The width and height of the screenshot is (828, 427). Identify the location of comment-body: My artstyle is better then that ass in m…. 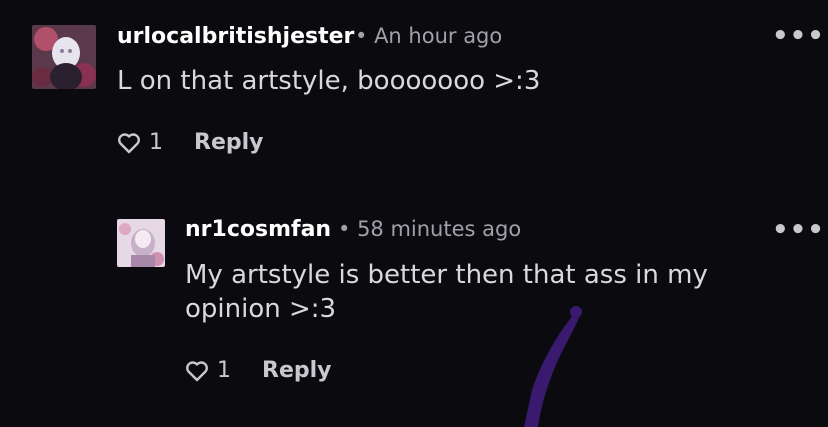
(446, 292).